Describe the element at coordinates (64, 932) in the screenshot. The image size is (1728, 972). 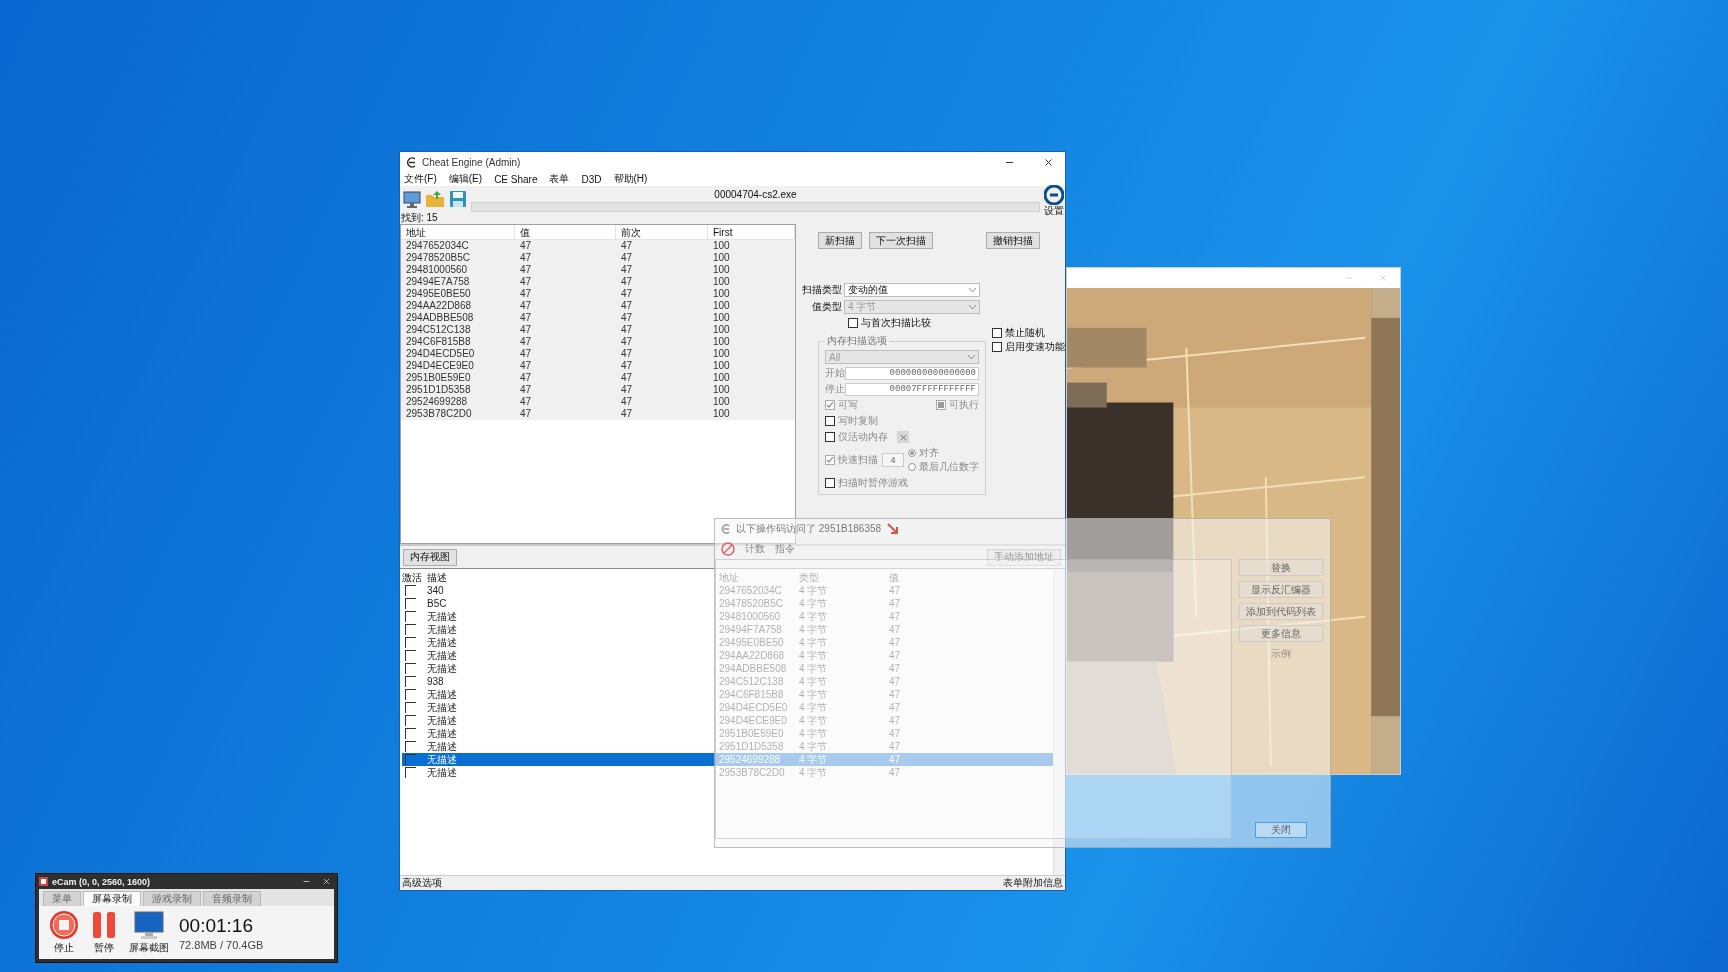
I see `stop-button: 停止` at that location.